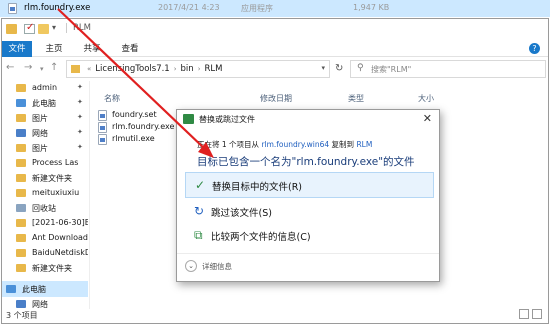  Describe the element at coordinates (343, 144) in the screenshot. I see `copy-text-mid: 复制到` at that location.